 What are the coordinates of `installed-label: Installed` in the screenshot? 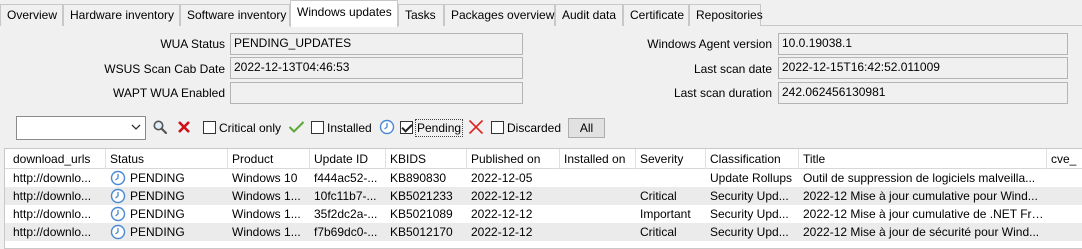 It's located at (349, 128).